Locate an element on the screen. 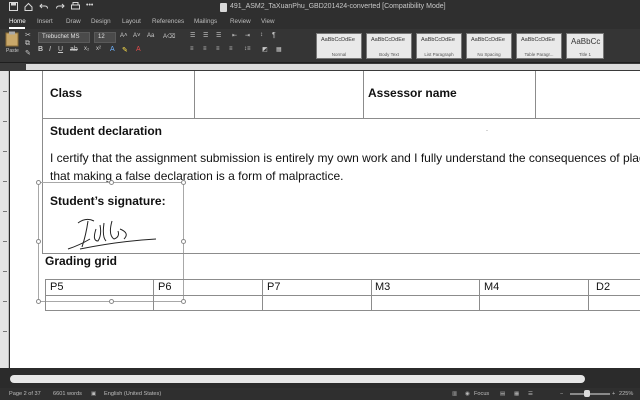 This screenshot has width=640, height=400. web-layout-icon: ▦ is located at coordinates (516, 394).